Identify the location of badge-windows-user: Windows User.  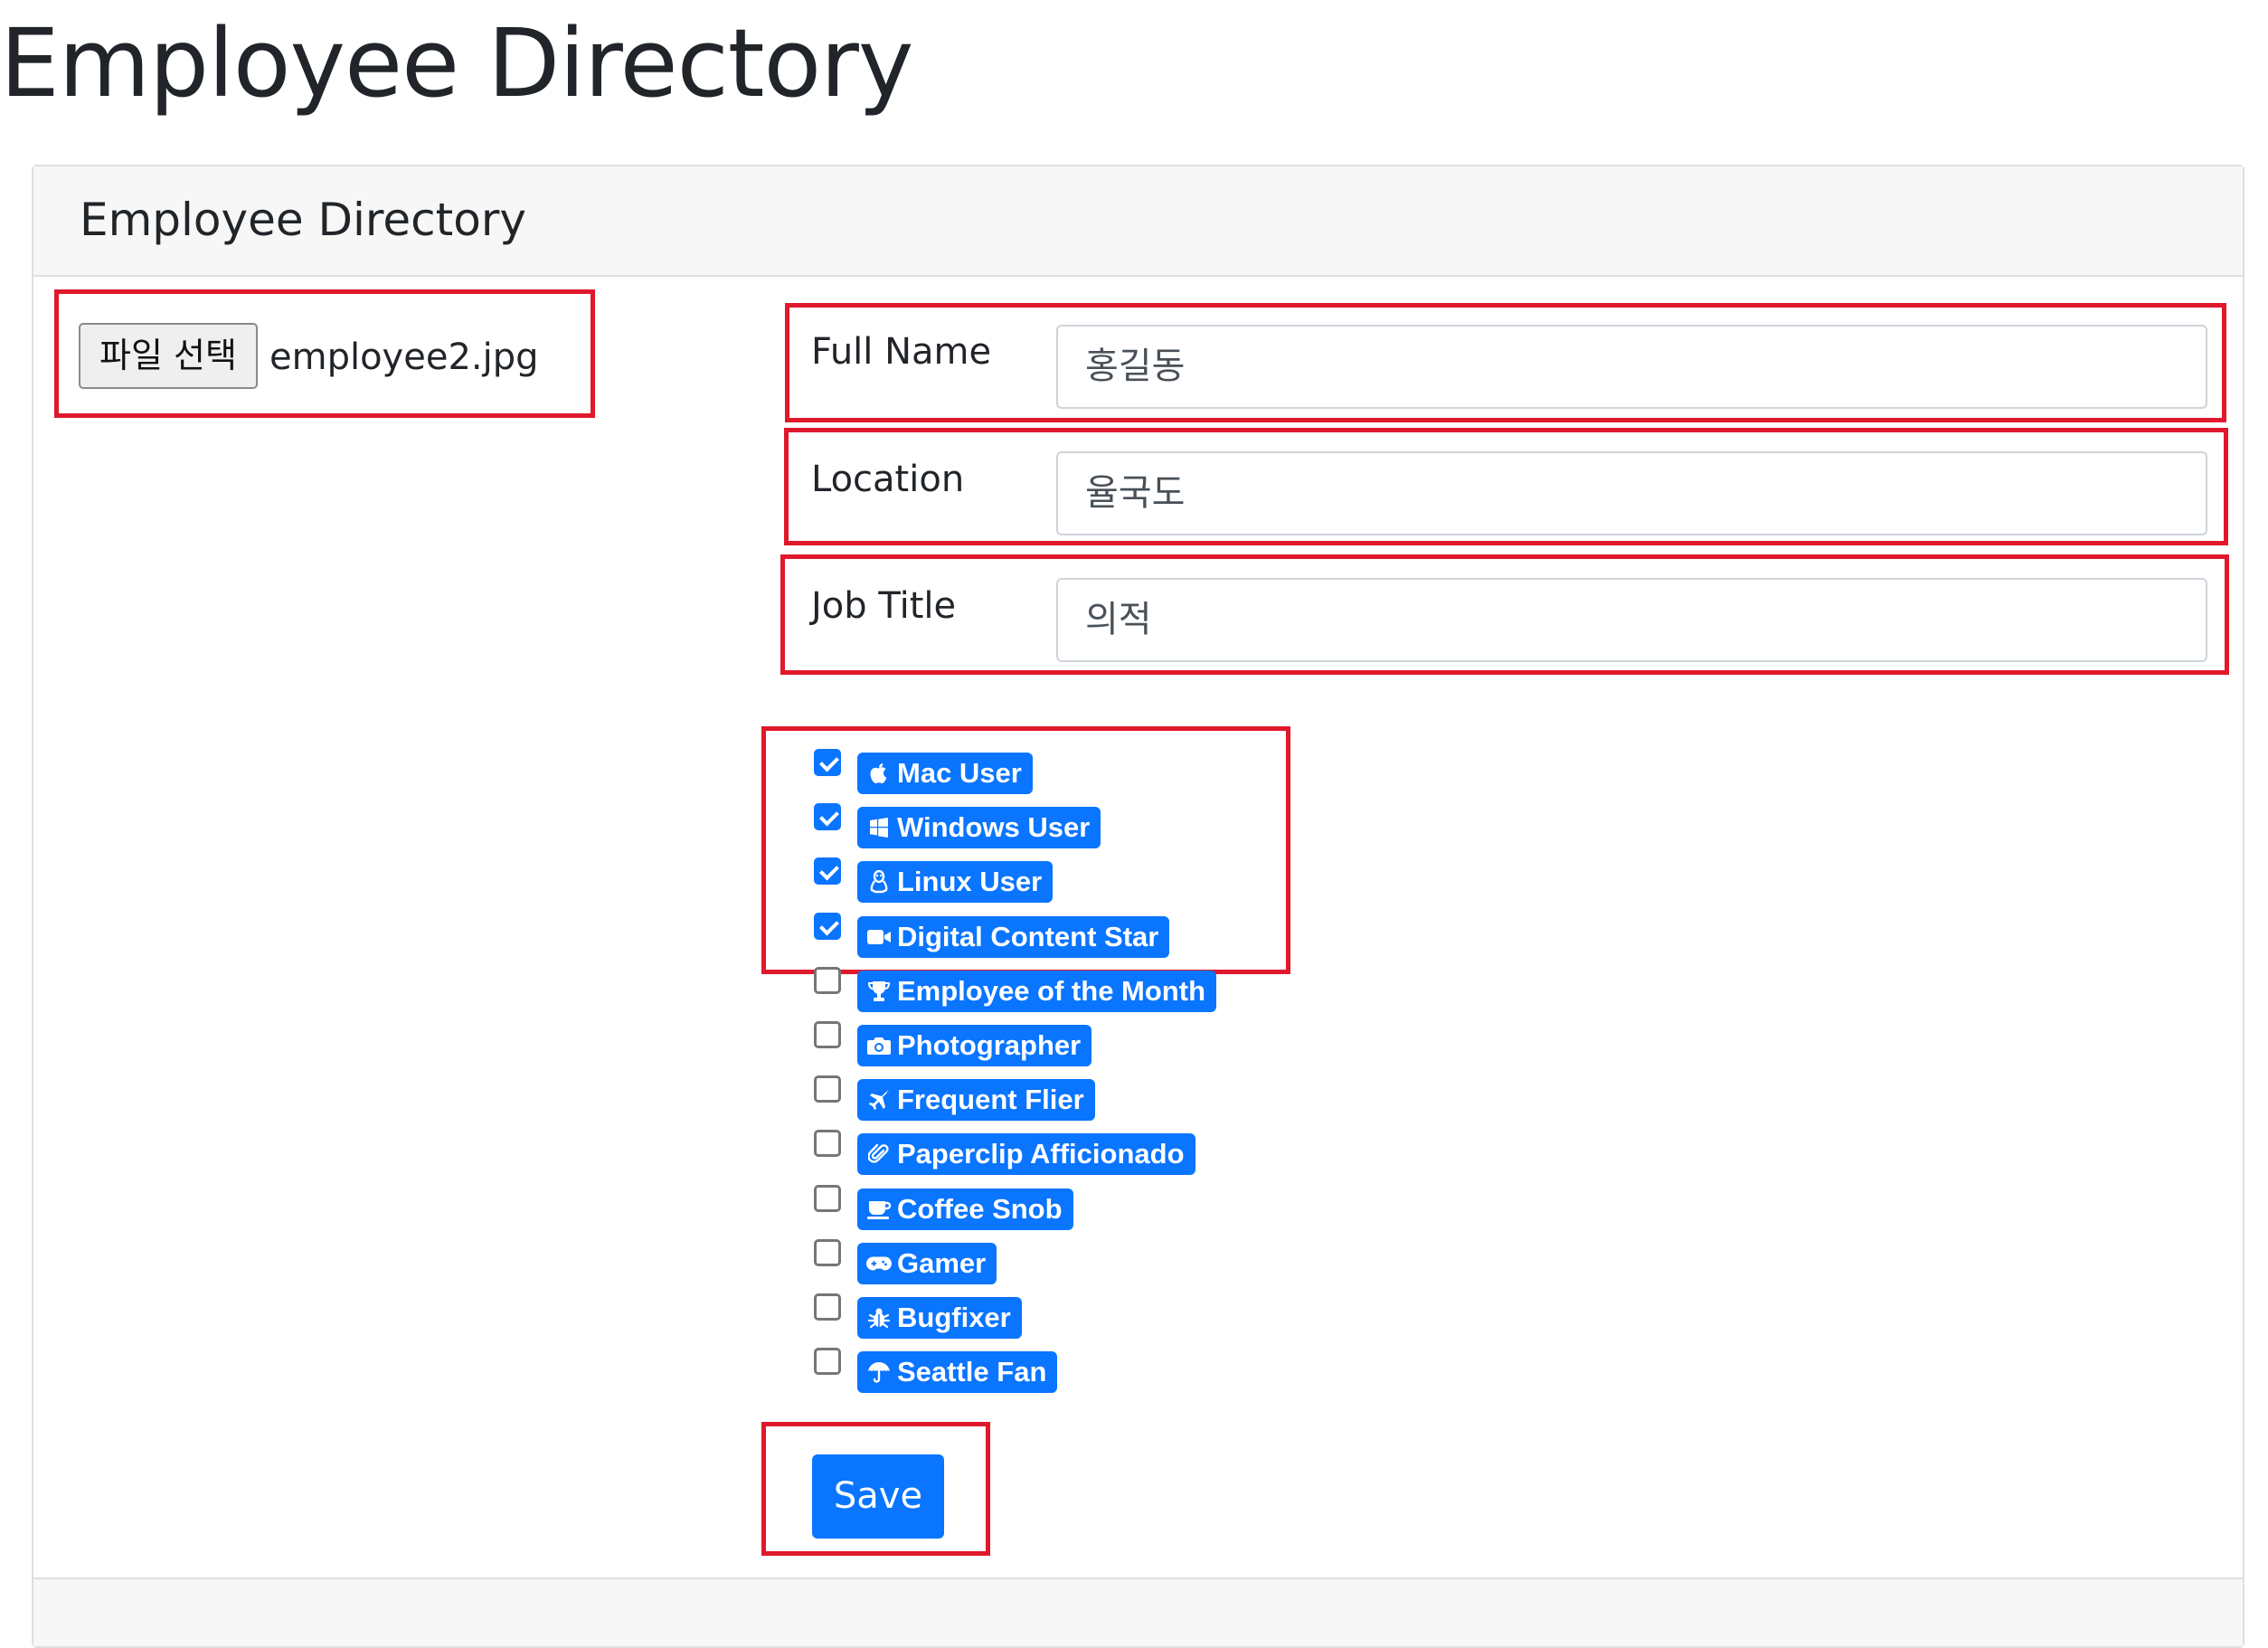
(979, 827).